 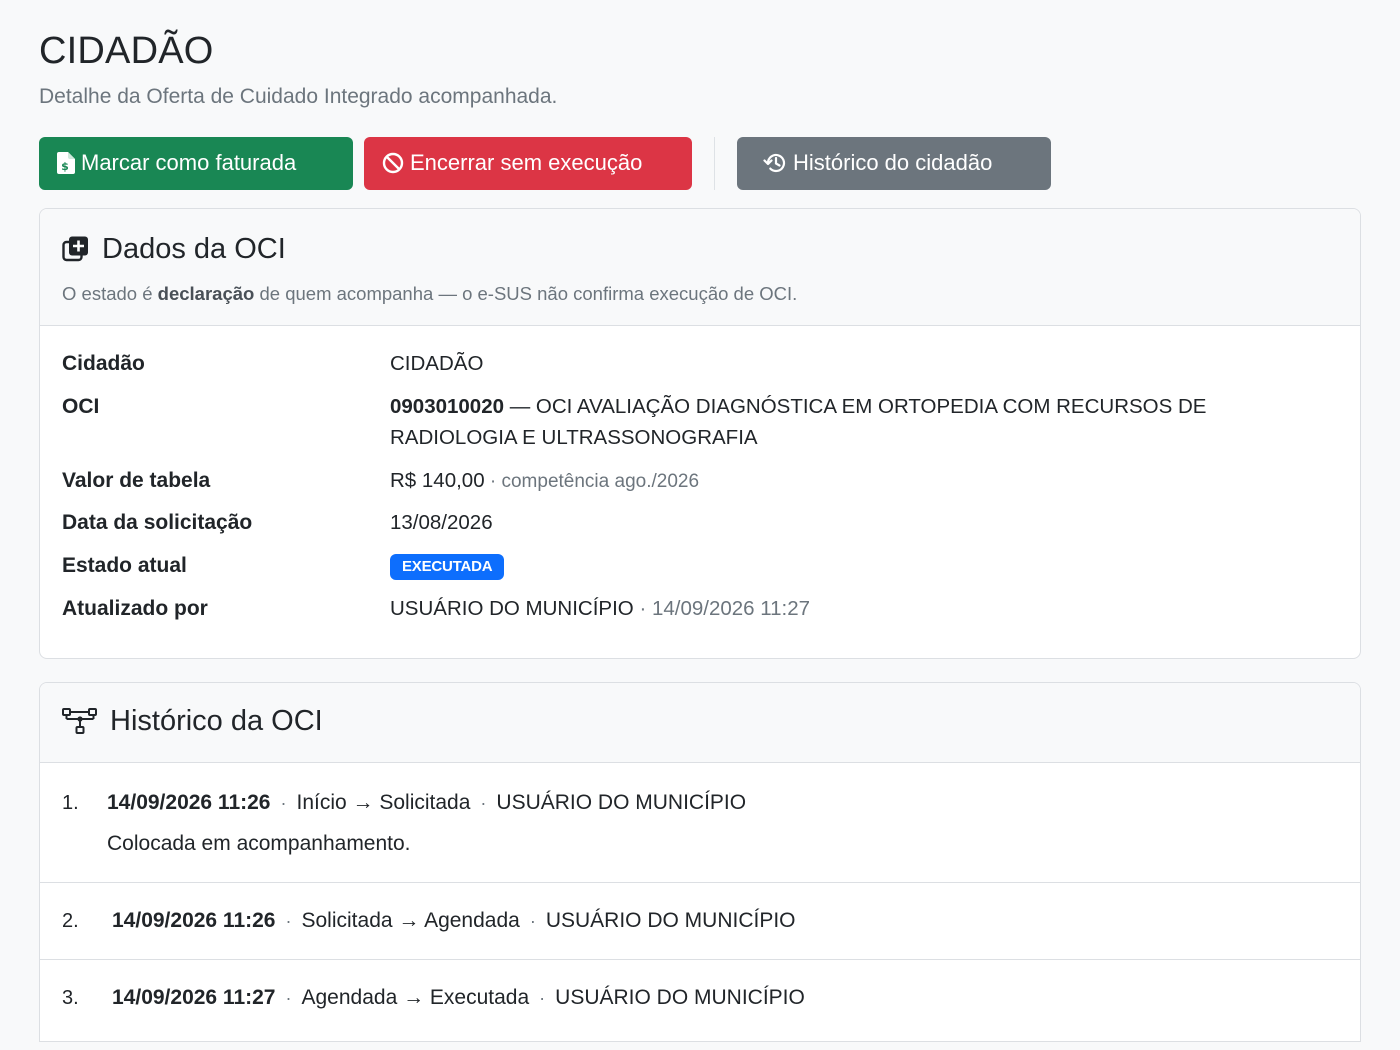 I want to click on close-without-execution-button: Encerrar sem execução, so click(x=528, y=163).